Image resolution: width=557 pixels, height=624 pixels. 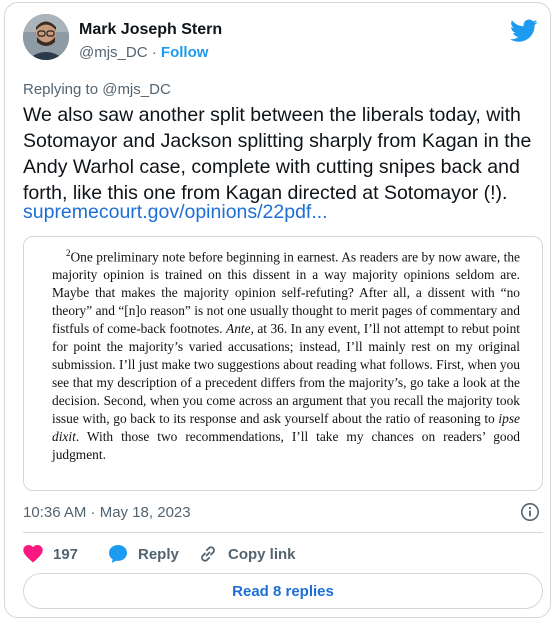 I want to click on timestamp: 10:36 AM · May 18, 2023, so click(x=107, y=512).